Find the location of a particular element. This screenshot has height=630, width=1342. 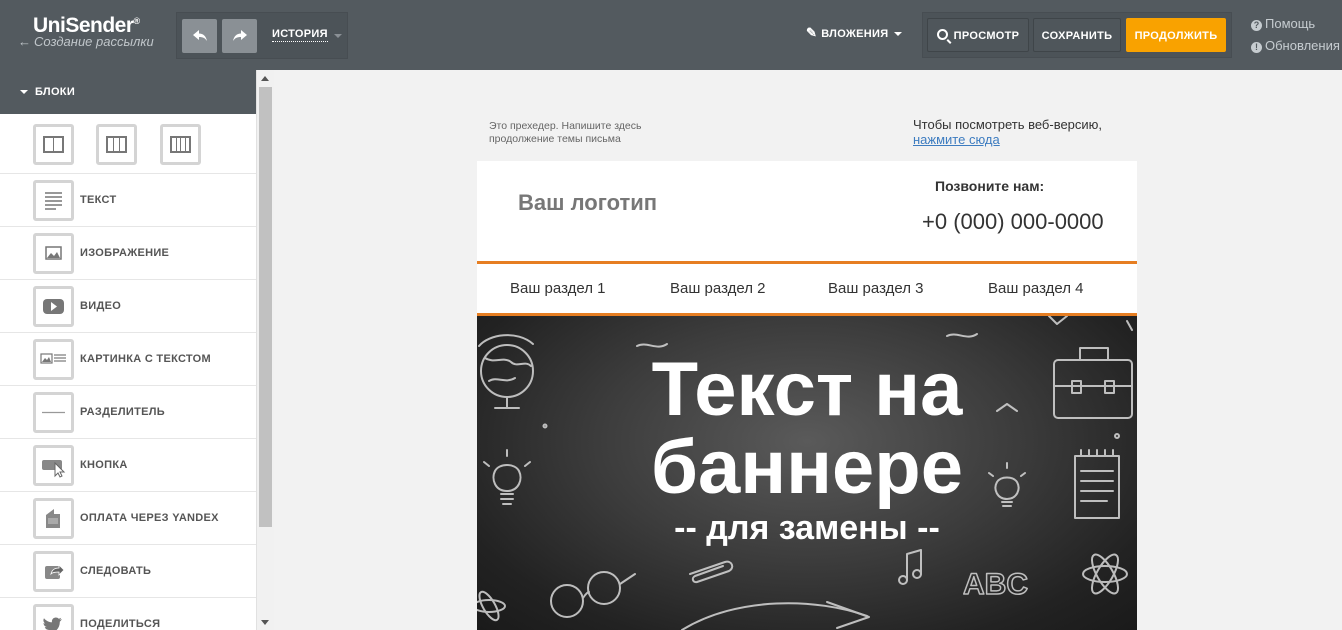

four-columns-icon is located at coordinates (180, 144).